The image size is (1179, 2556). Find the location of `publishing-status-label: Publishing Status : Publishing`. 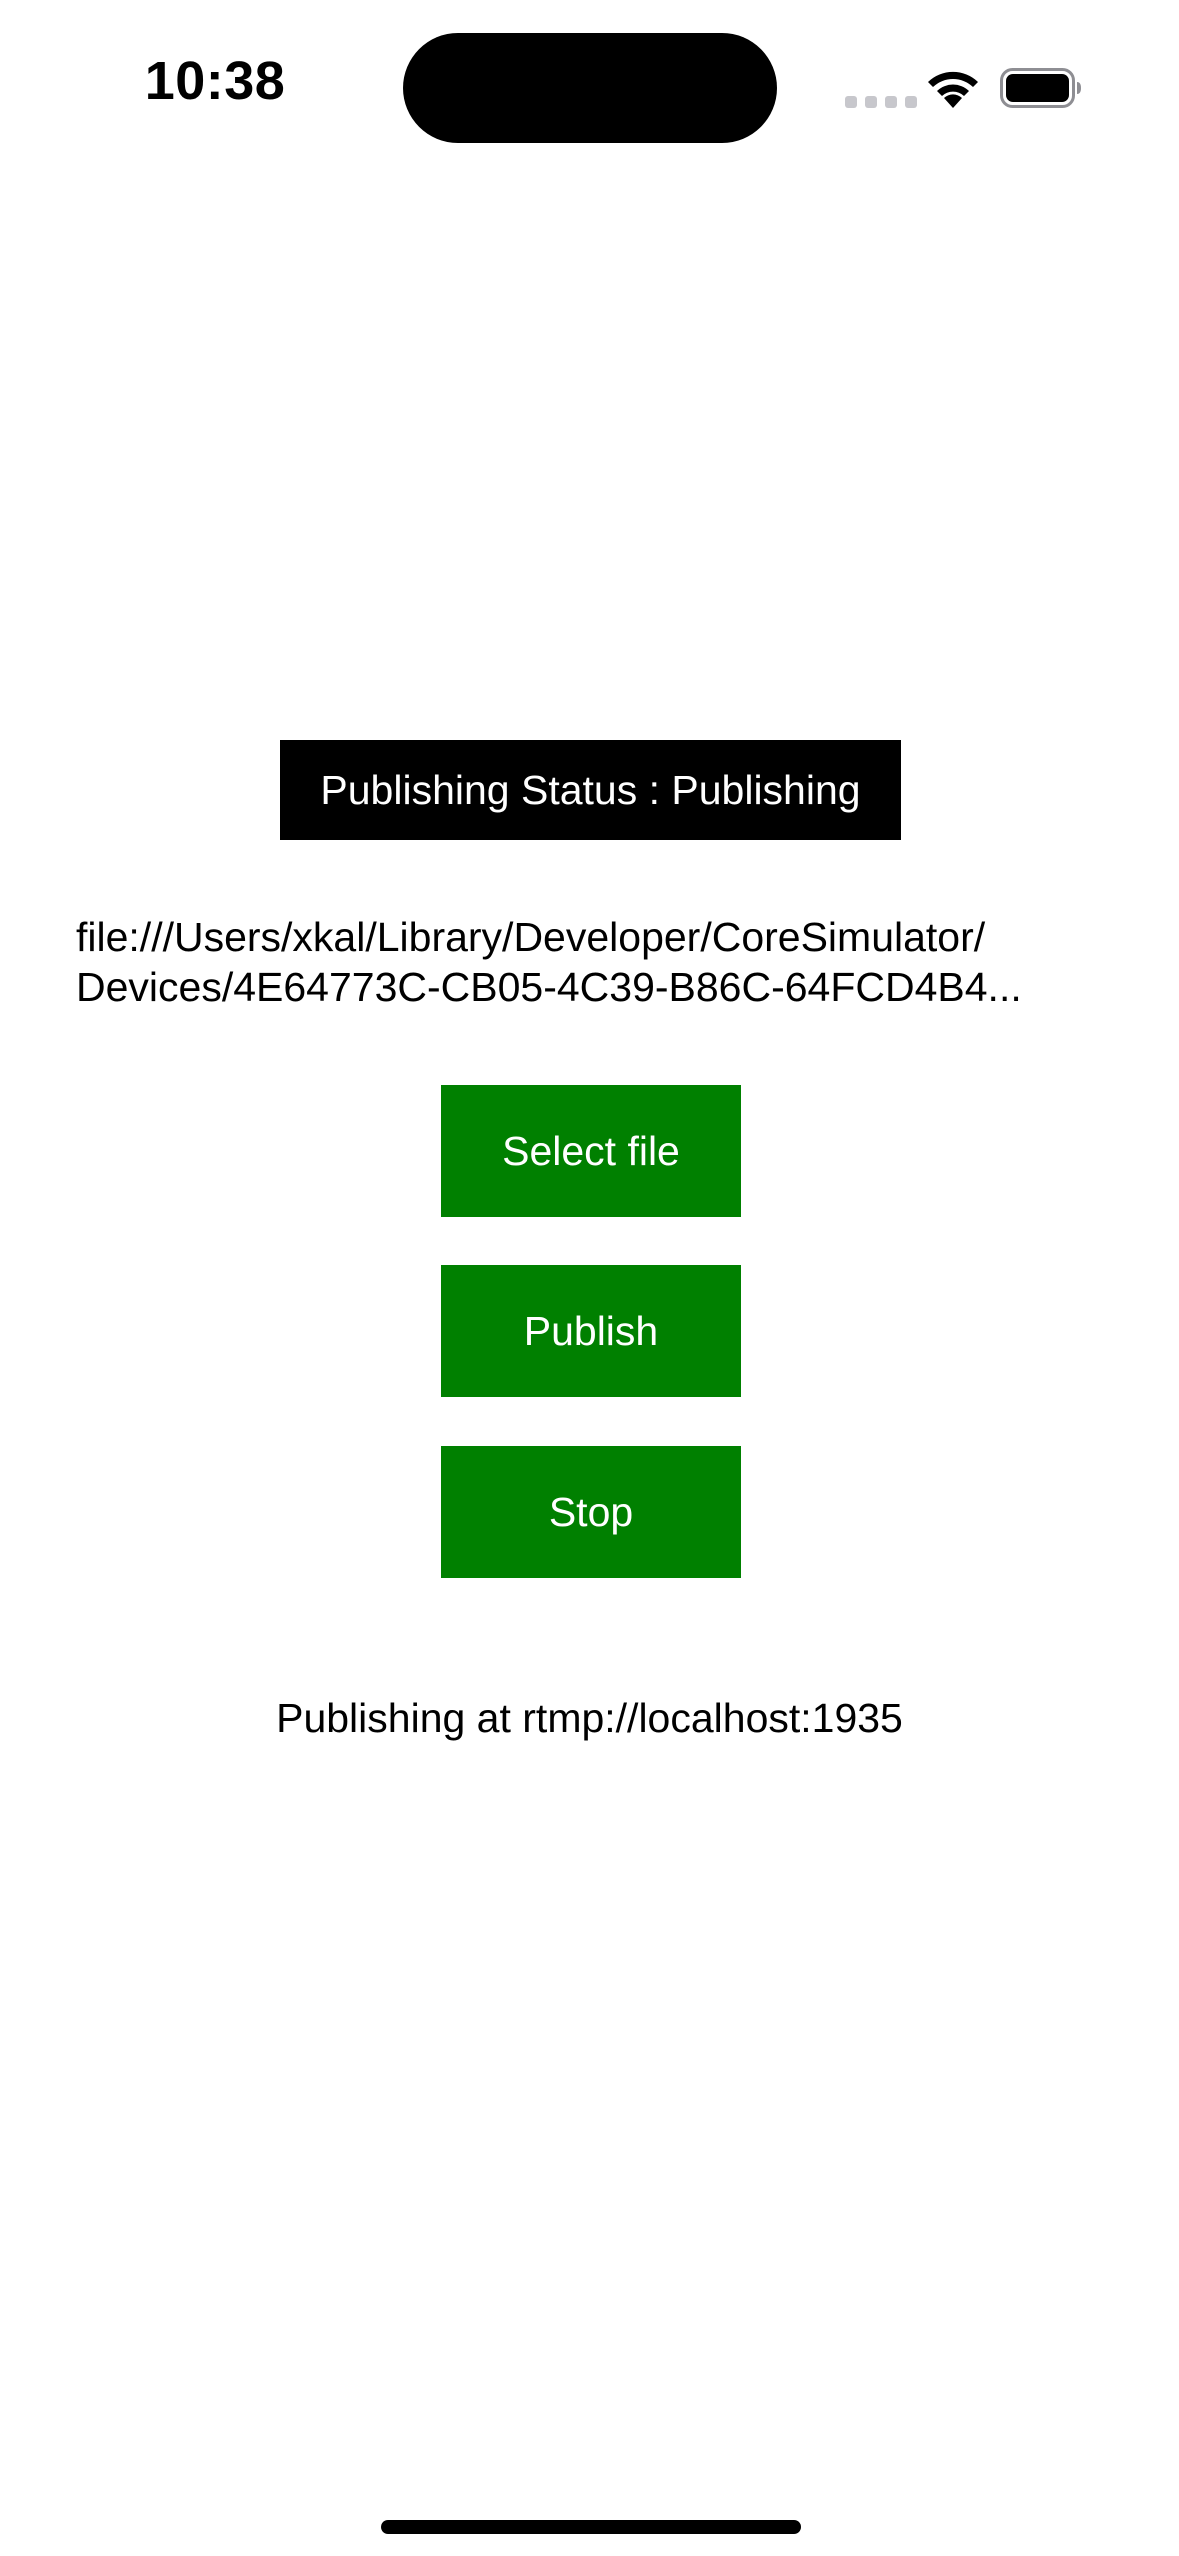

publishing-status-label: Publishing Status : Publishing is located at coordinates (590, 790).